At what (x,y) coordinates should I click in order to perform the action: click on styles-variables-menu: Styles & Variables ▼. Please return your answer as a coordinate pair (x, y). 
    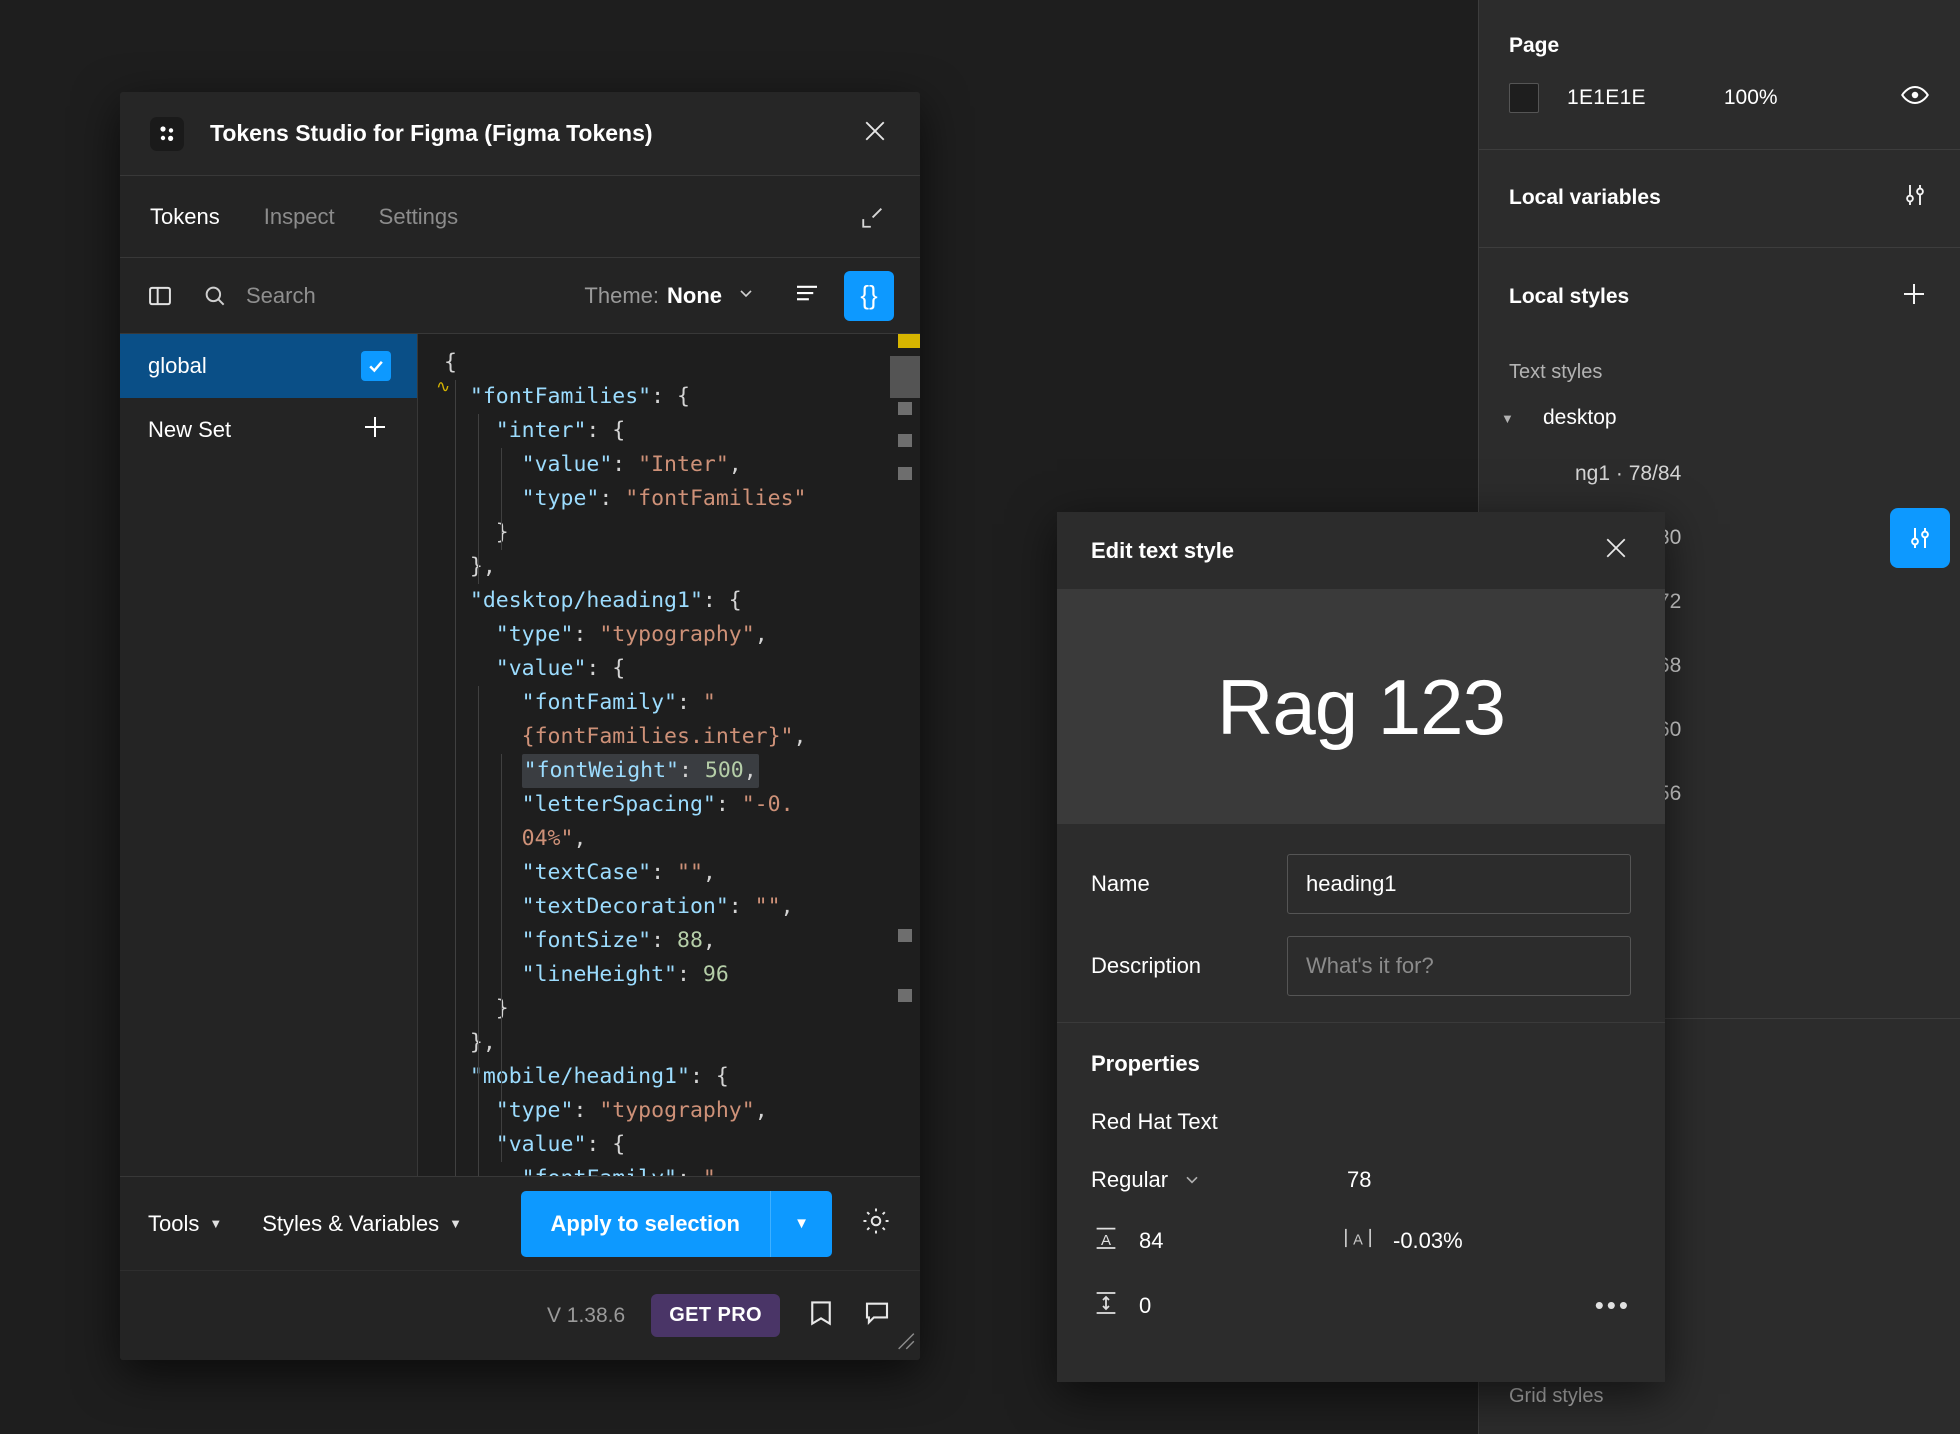
    Looking at the image, I should click on (362, 1224).